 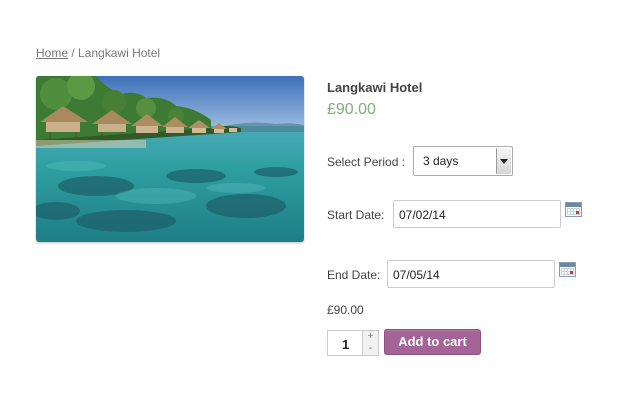 I want to click on breadcrumb-home-link: Home, so click(x=52, y=53).